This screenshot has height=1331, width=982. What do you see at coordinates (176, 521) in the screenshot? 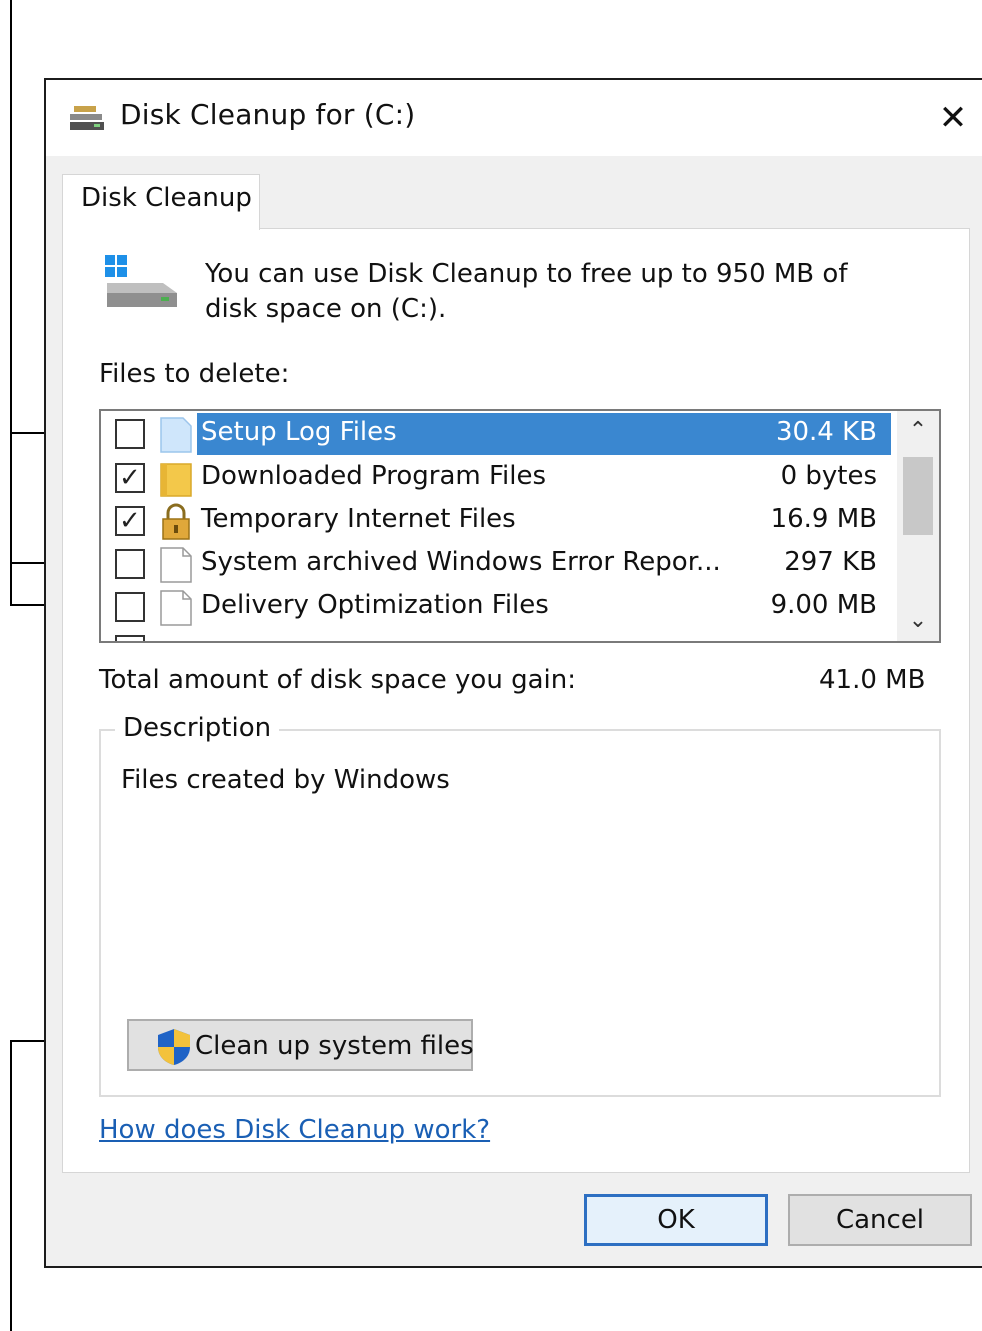
I see `lock-icon` at bounding box center [176, 521].